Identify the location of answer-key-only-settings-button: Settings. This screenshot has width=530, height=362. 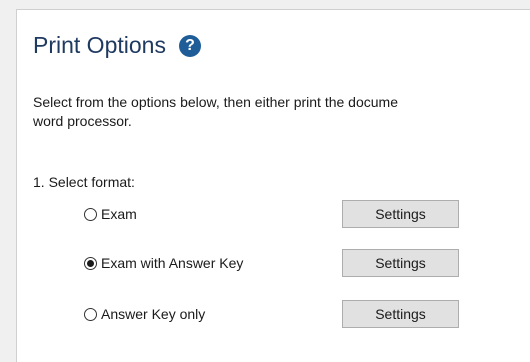
(400, 314).